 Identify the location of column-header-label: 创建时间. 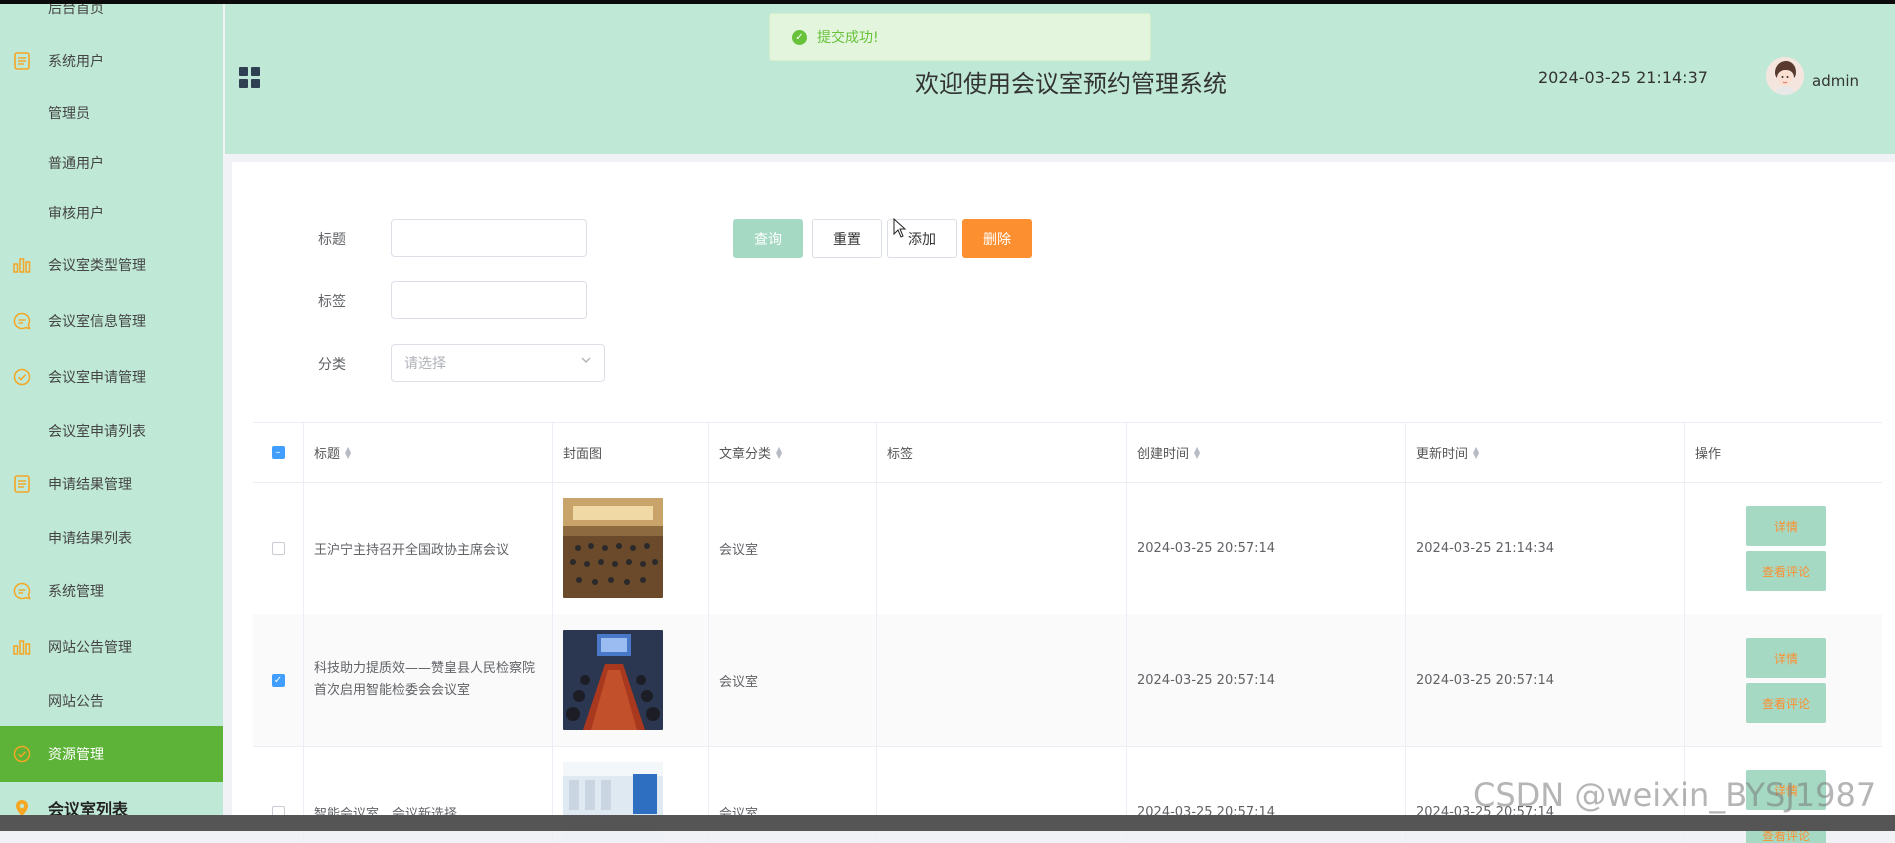
(1163, 454).